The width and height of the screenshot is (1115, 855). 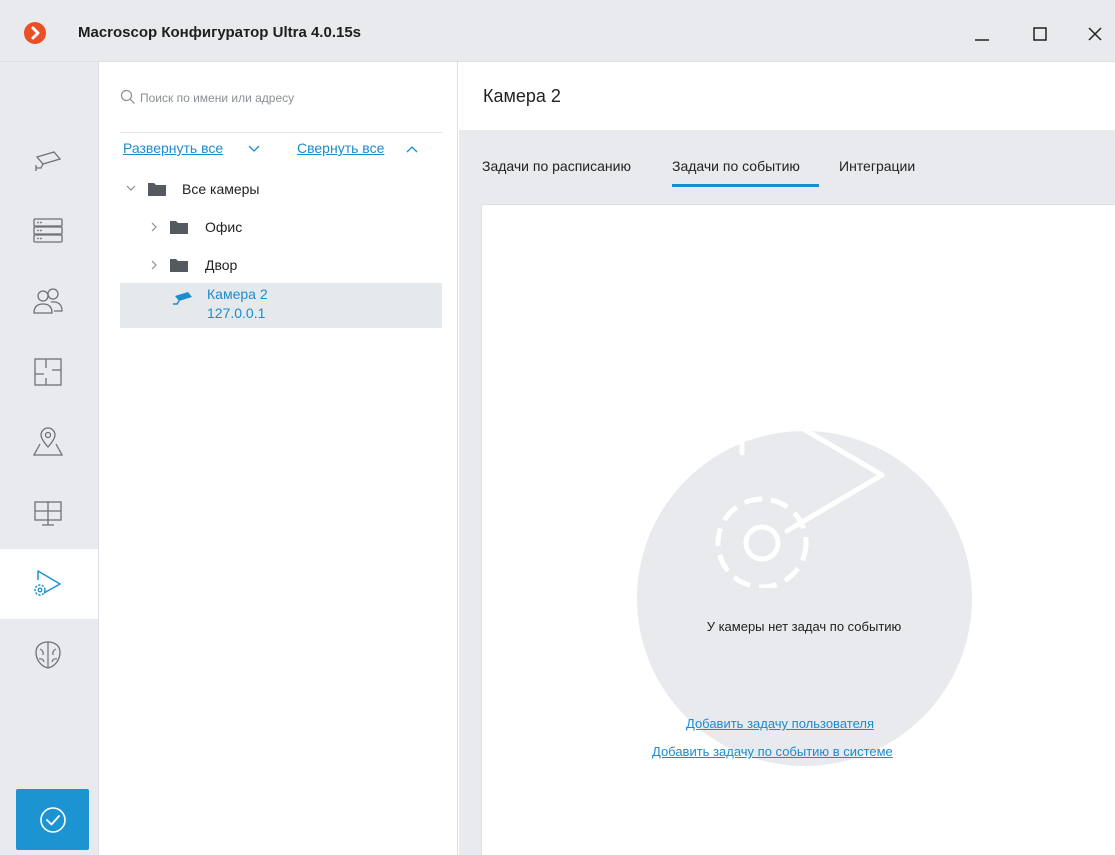 I want to click on collapse-all-link: Свернуть все, so click(x=340, y=148).